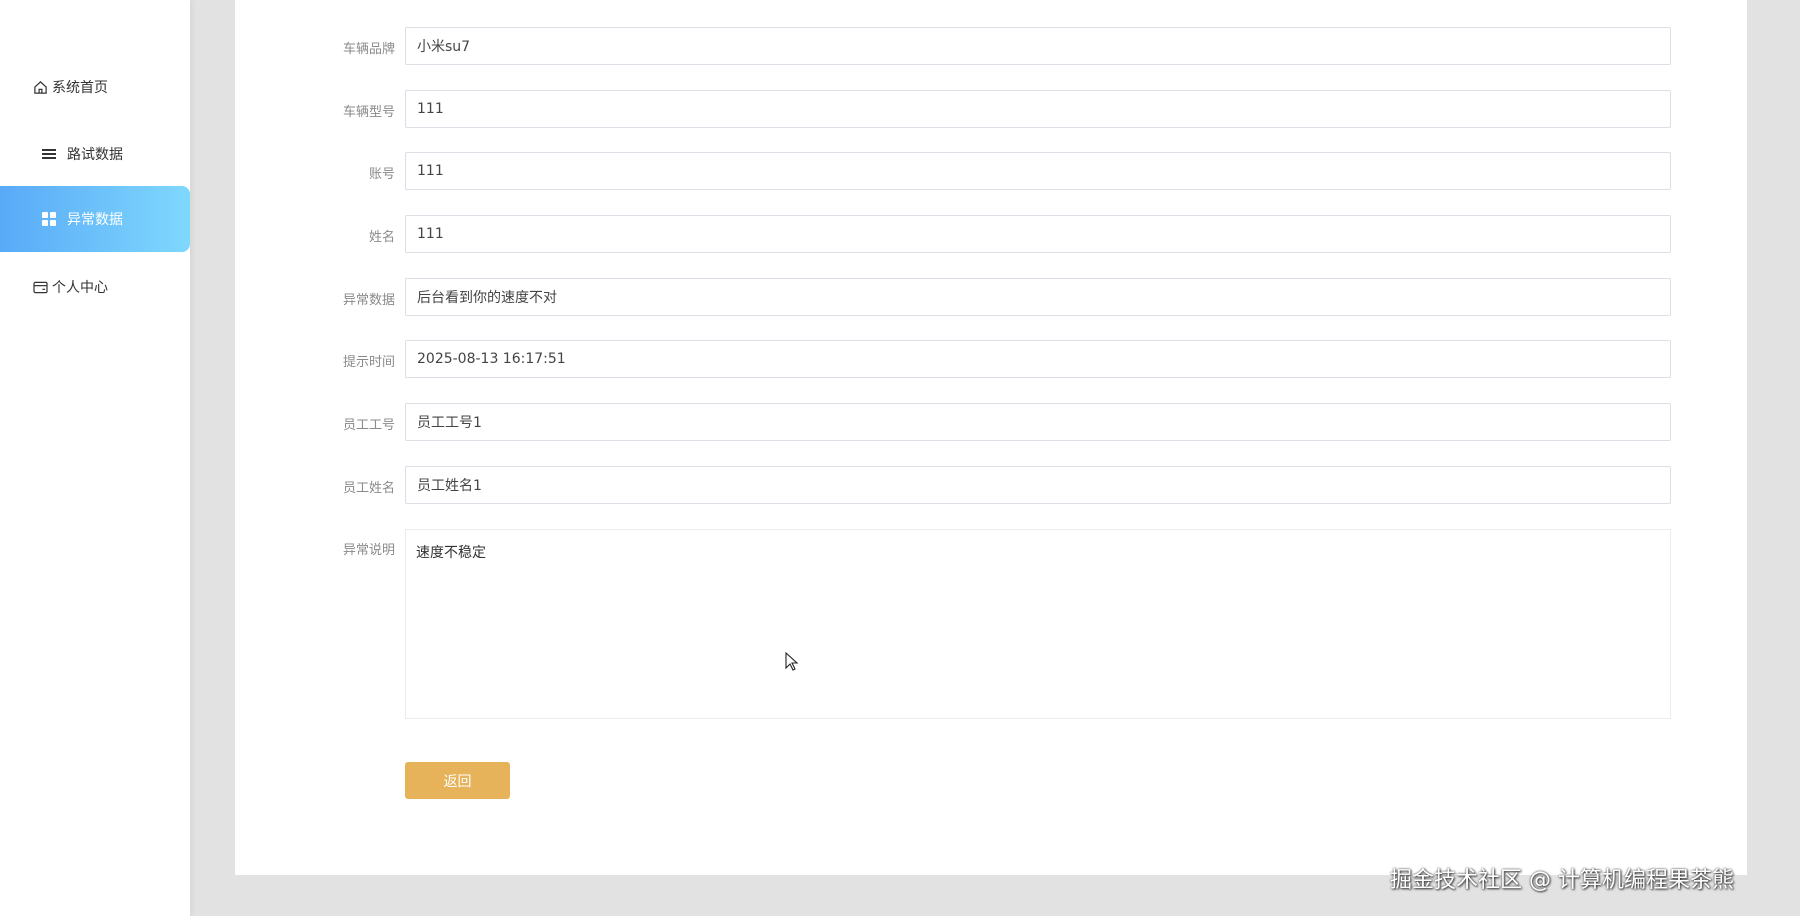  What do you see at coordinates (1038, 359) in the screenshot?
I see `prompt-time-field: 2025-08-13 16:17:51` at bounding box center [1038, 359].